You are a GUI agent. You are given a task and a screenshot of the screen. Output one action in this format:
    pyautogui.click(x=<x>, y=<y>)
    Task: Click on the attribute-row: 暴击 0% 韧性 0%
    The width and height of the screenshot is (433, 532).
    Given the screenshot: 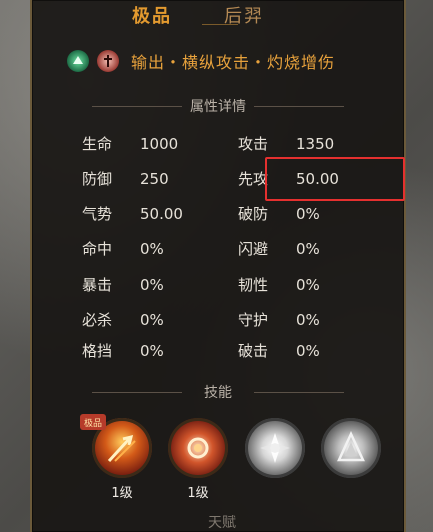 What is the action you would take?
    pyautogui.click(x=218, y=286)
    